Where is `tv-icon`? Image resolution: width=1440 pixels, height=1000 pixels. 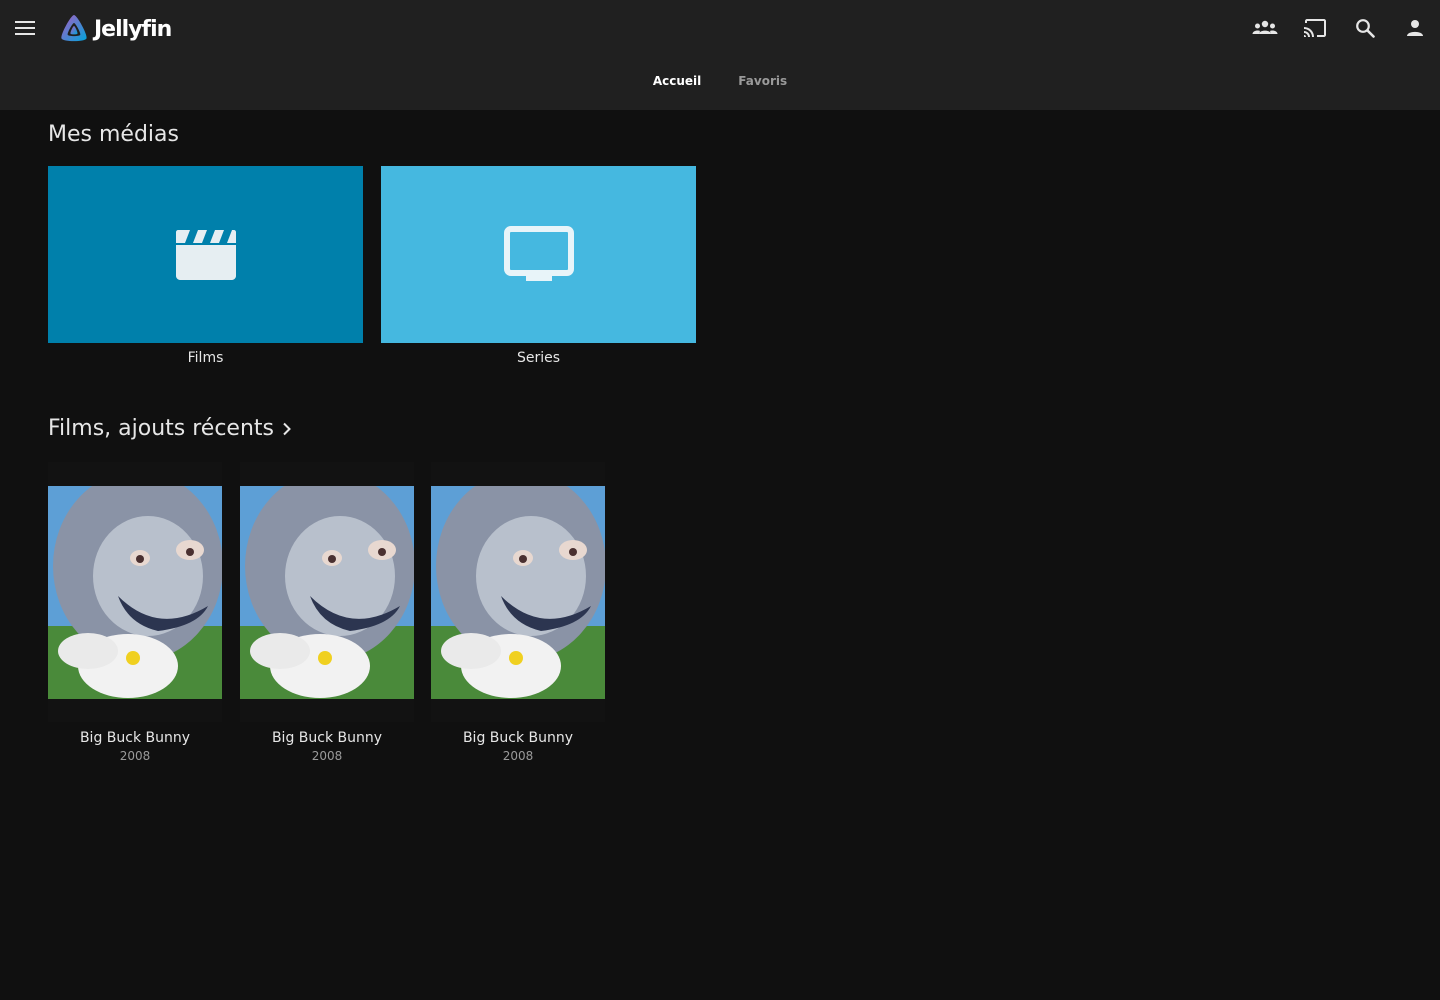
tv-icon is located at coordinates (538, 253).